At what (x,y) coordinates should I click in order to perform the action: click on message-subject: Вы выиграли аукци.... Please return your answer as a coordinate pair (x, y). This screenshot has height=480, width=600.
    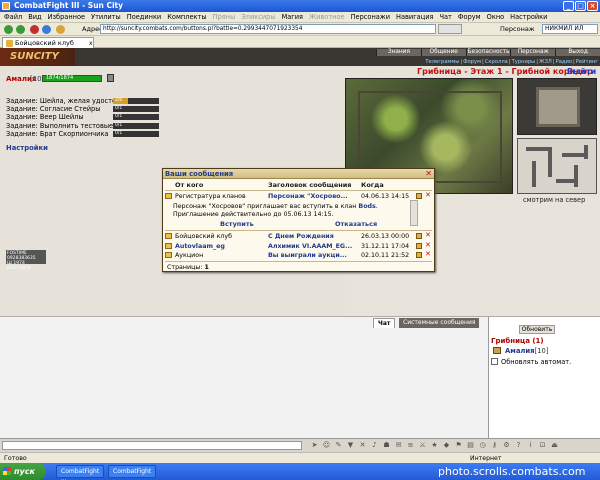
    Looking at the image, I should click on (310, 255).